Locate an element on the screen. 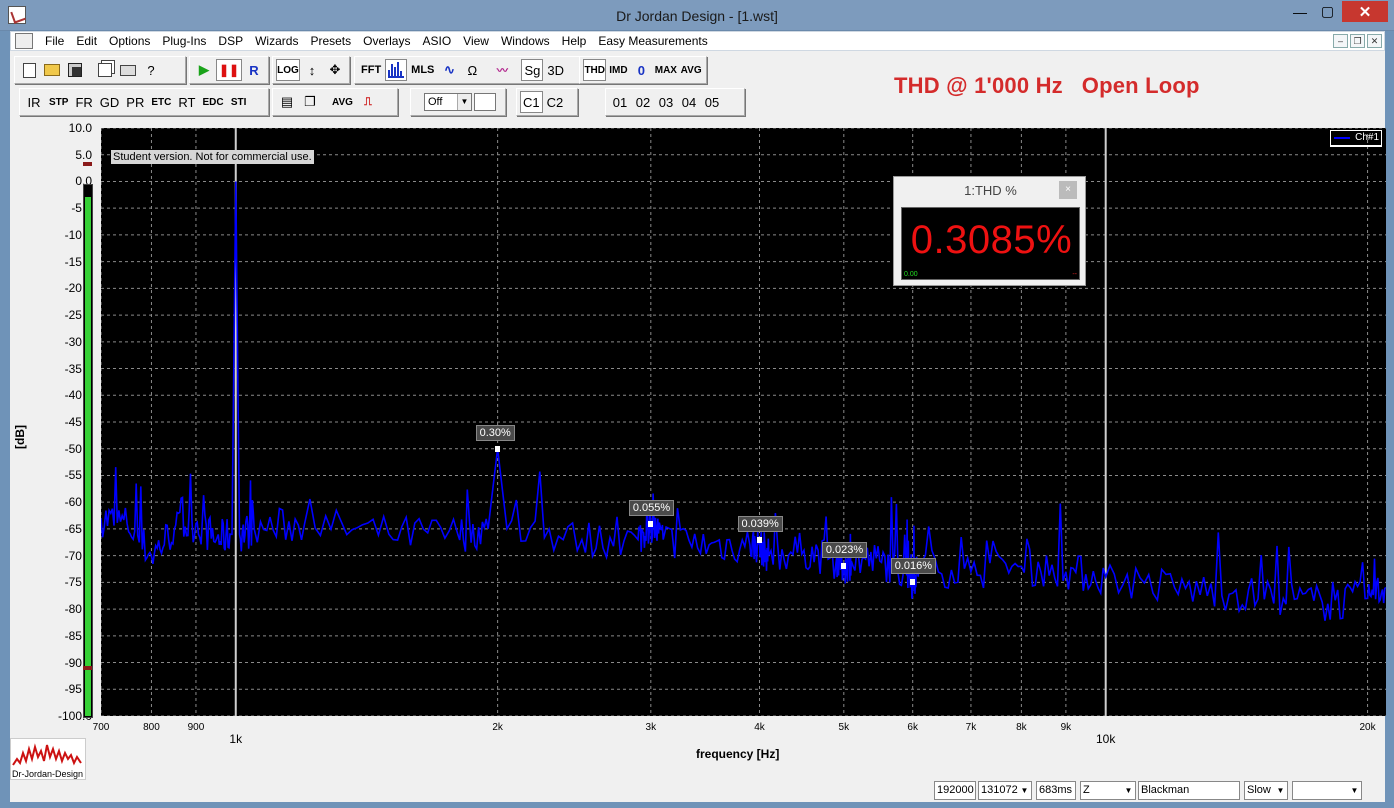 The height and width of the screenshot is (808, 1394). extra-select: ▼ is located at coordinates (1327, 790).